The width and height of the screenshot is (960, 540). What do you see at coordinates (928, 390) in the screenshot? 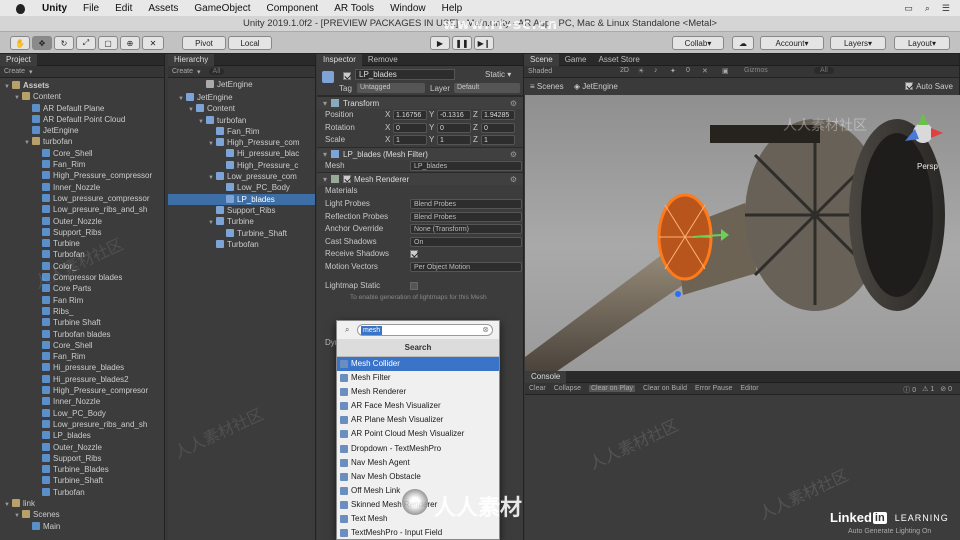
I see `warning-count: ⚠ 1` at bounding box center [928, 390].